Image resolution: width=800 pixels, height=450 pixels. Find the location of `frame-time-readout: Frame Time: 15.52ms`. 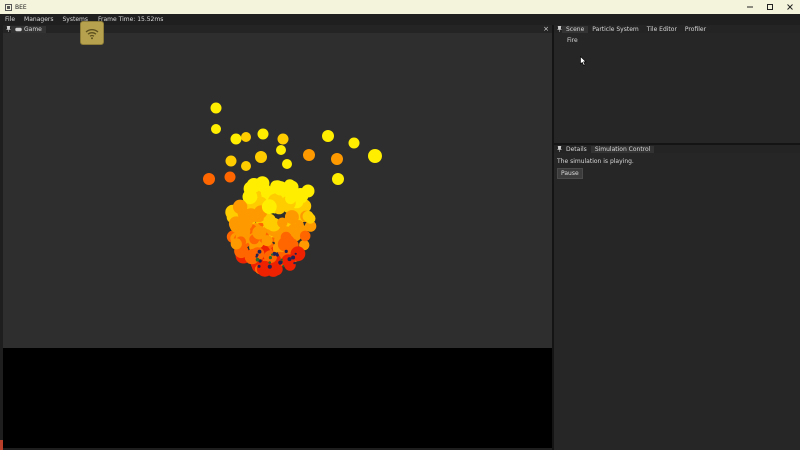

frame-time-readout: Frame Time: 15.52ms is located at coordinates (130, 19).